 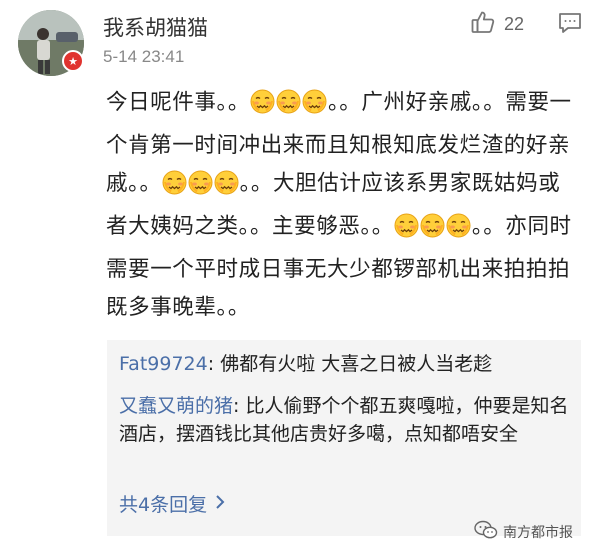 I want to click on username: 我系胡猫猫, so click(x=155, y=27).